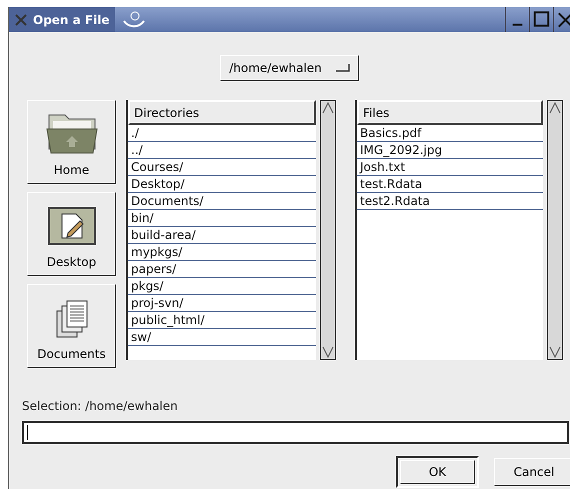  I want to click on directory-item: build-area/, so click(222, 235).